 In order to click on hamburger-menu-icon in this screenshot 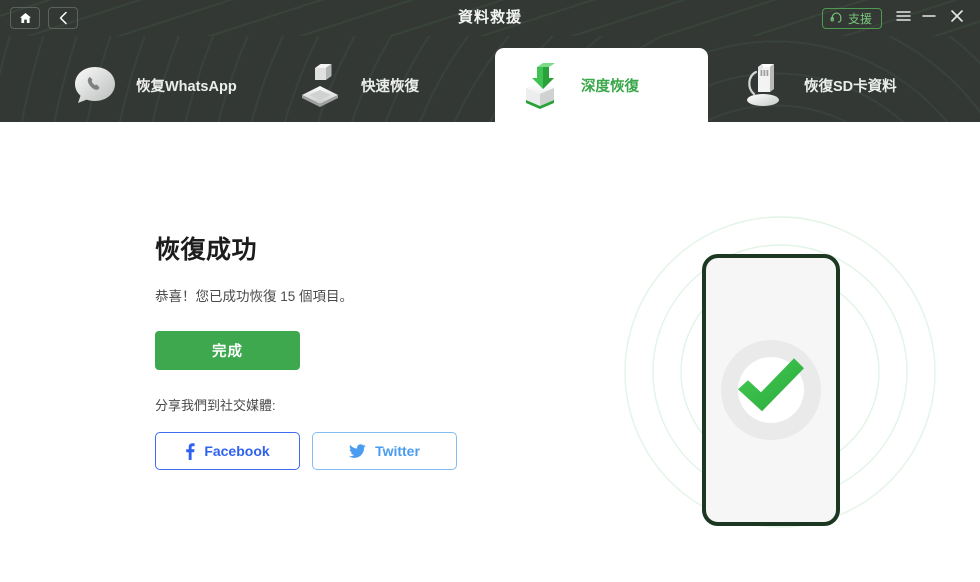, I will do `click(903, 18)`.